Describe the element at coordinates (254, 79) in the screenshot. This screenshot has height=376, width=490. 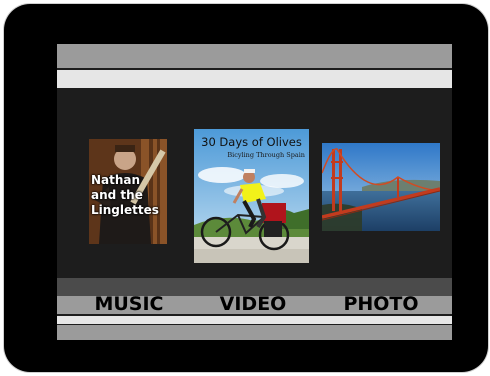
I see `top-white-band` at that location.